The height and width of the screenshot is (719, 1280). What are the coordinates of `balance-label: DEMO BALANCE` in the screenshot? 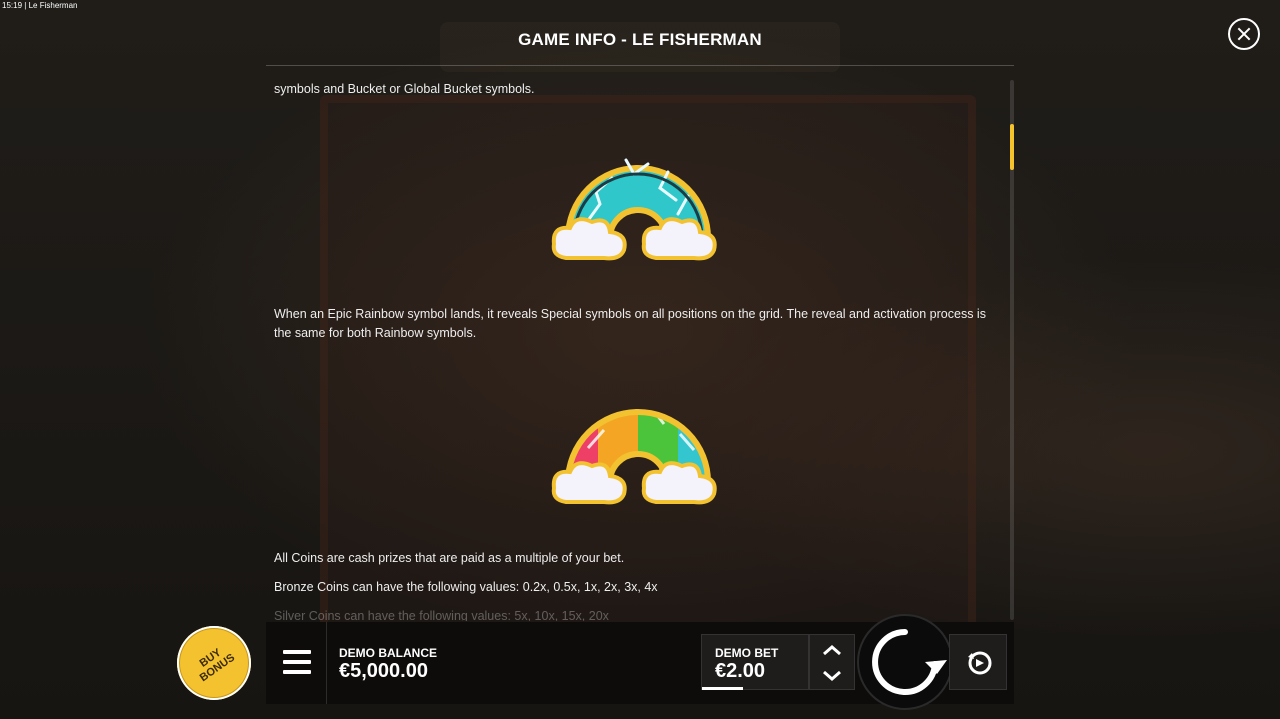 It's located at (388, 653).